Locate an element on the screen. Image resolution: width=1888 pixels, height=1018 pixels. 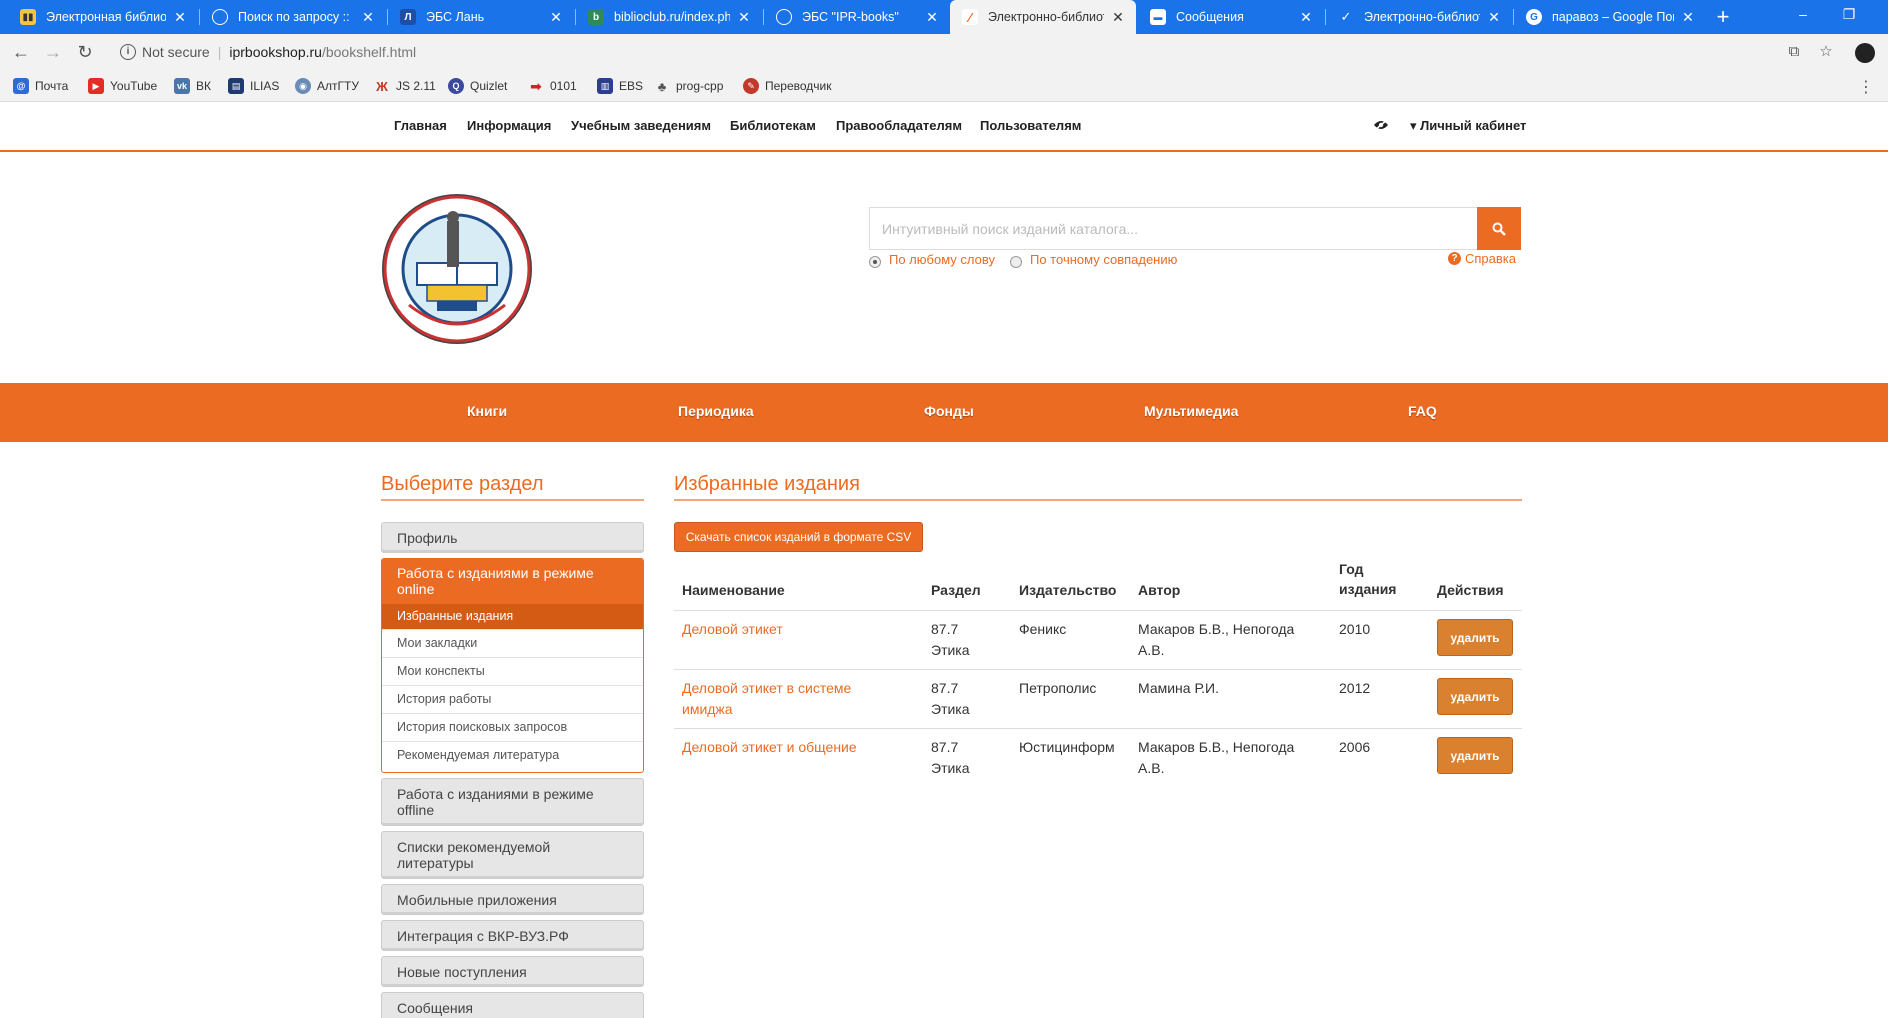
catalog-search-field is located at coordinates (1195, 228).